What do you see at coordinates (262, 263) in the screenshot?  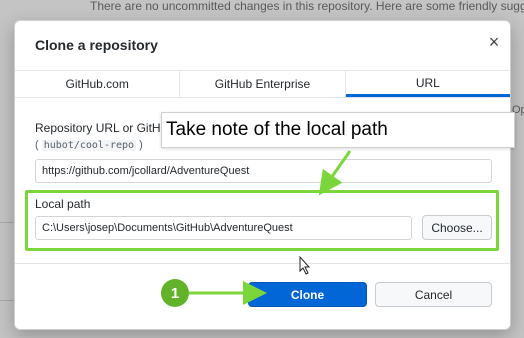 I see `footer-divider` at bounding box center [262, 263].